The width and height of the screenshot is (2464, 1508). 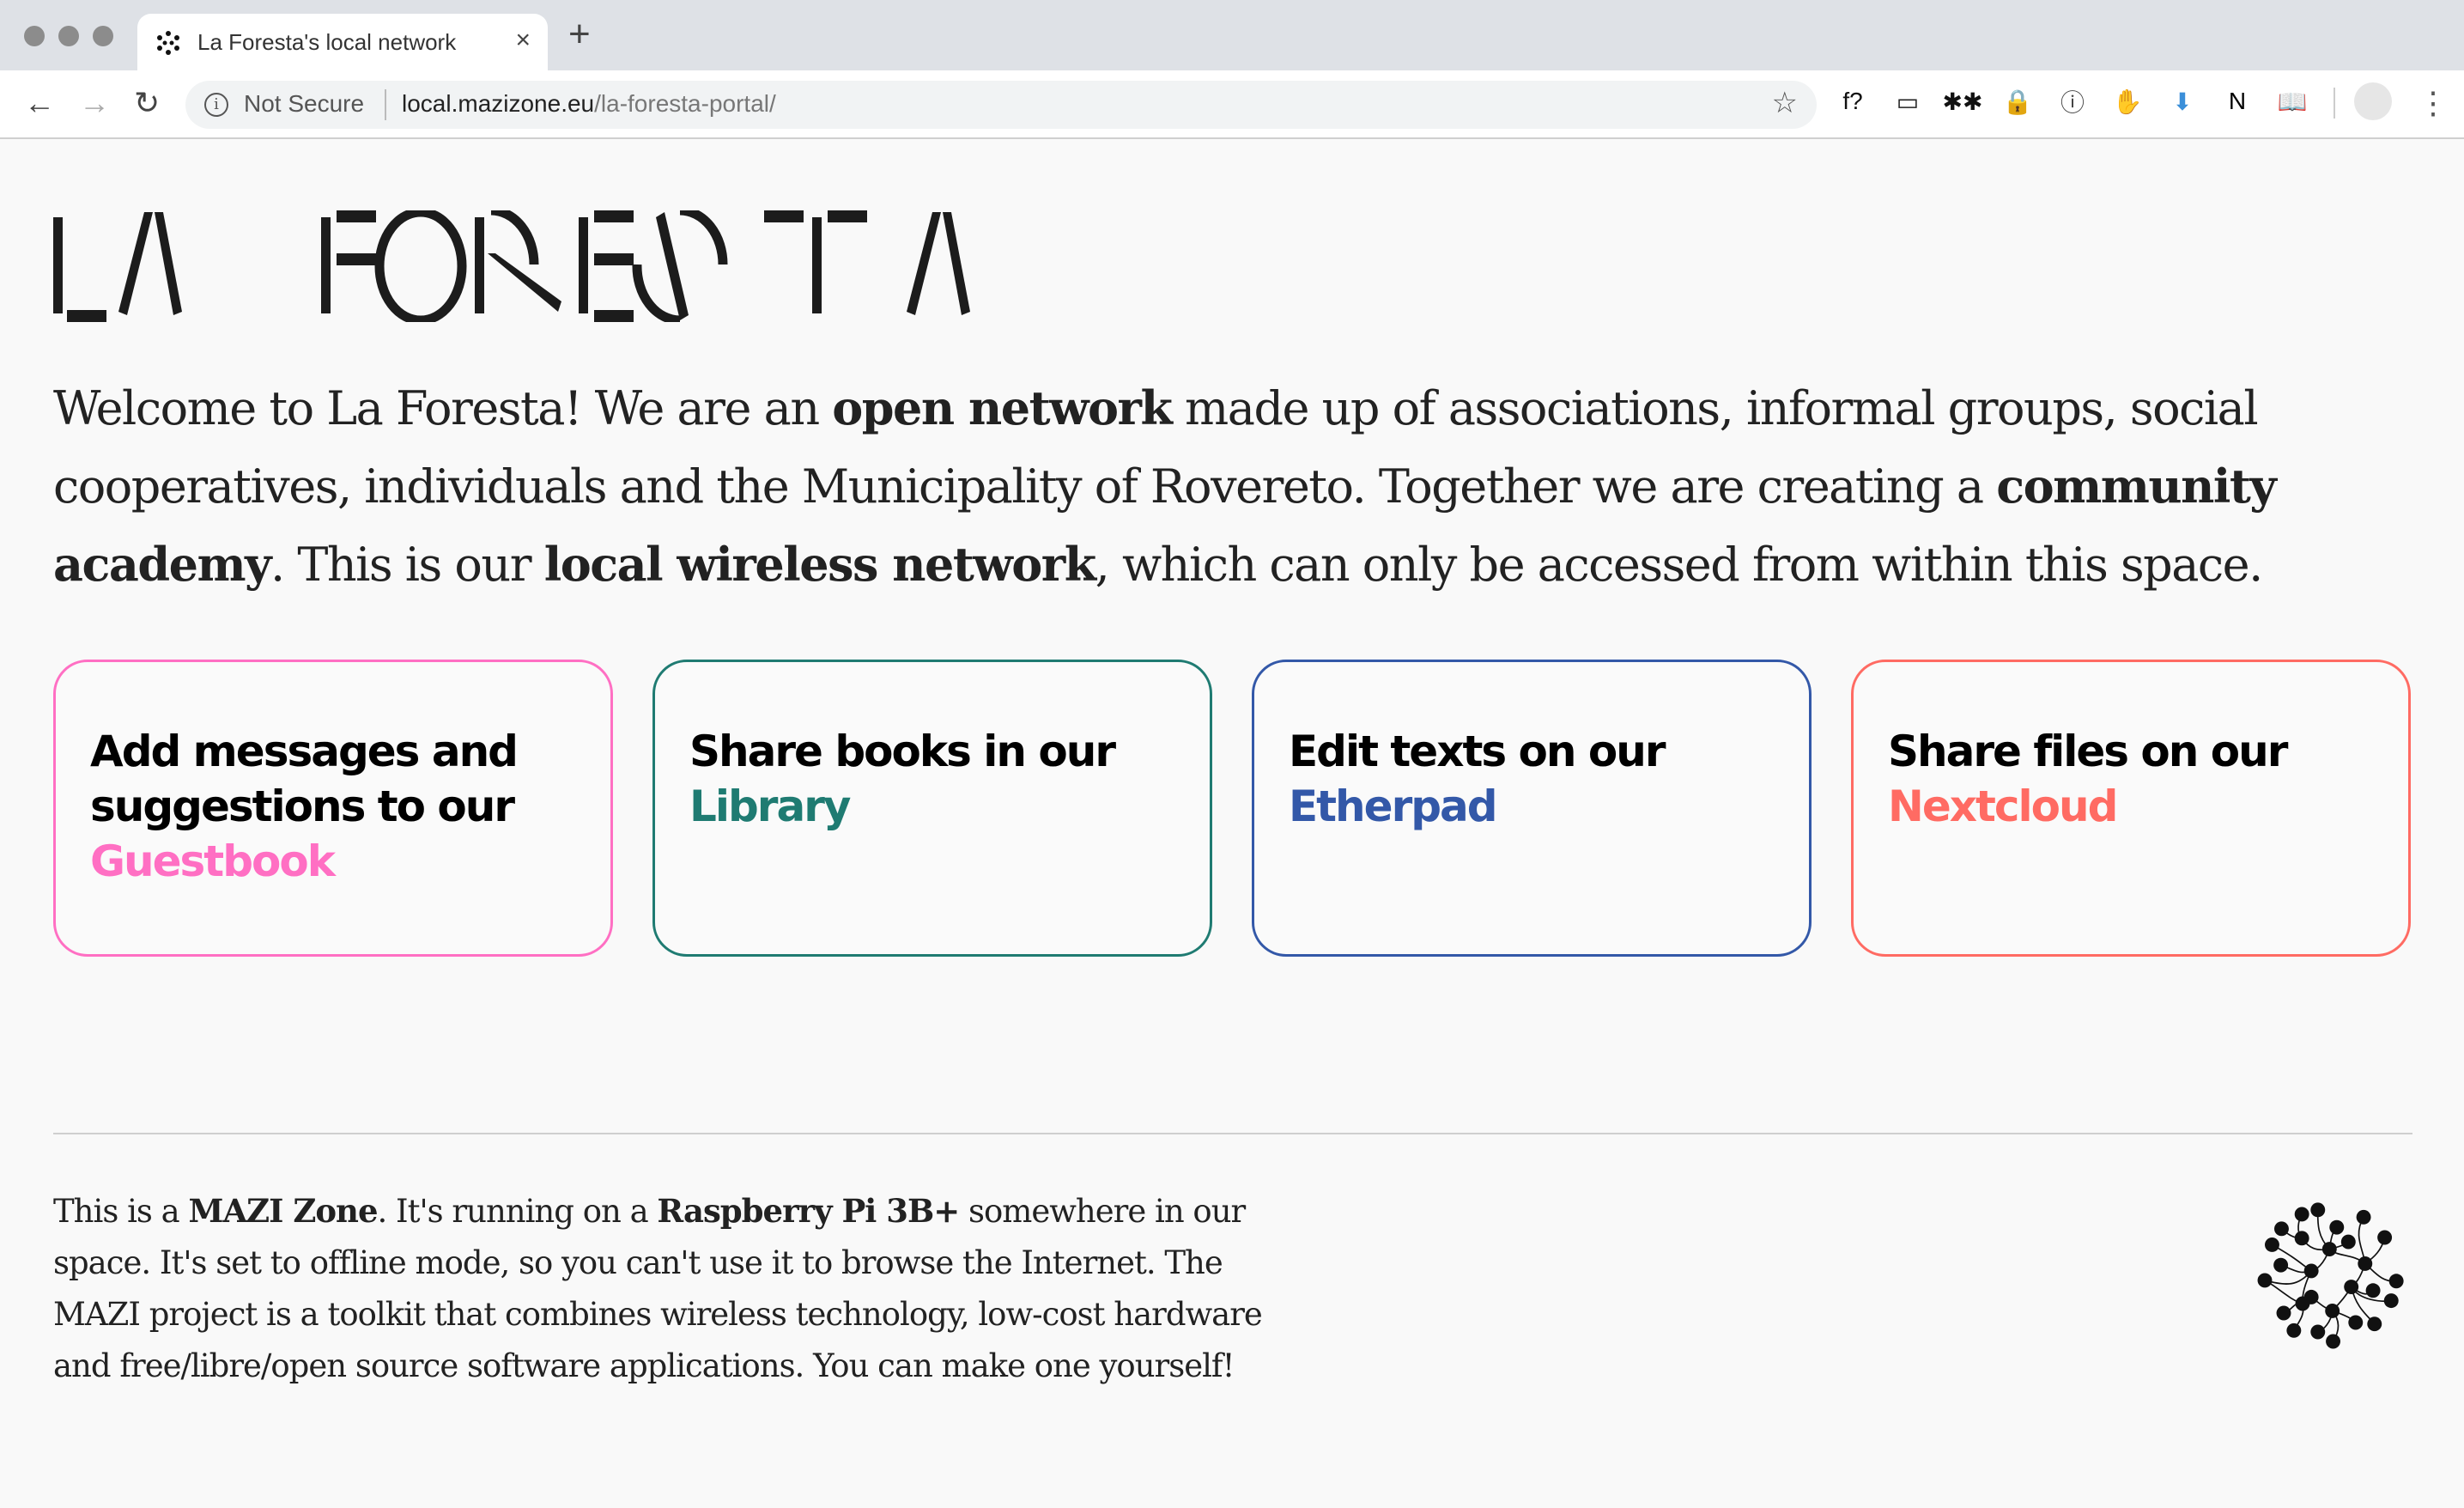 I want to click on etherpad-link: Etherpad, so click(x=1393, y=806).